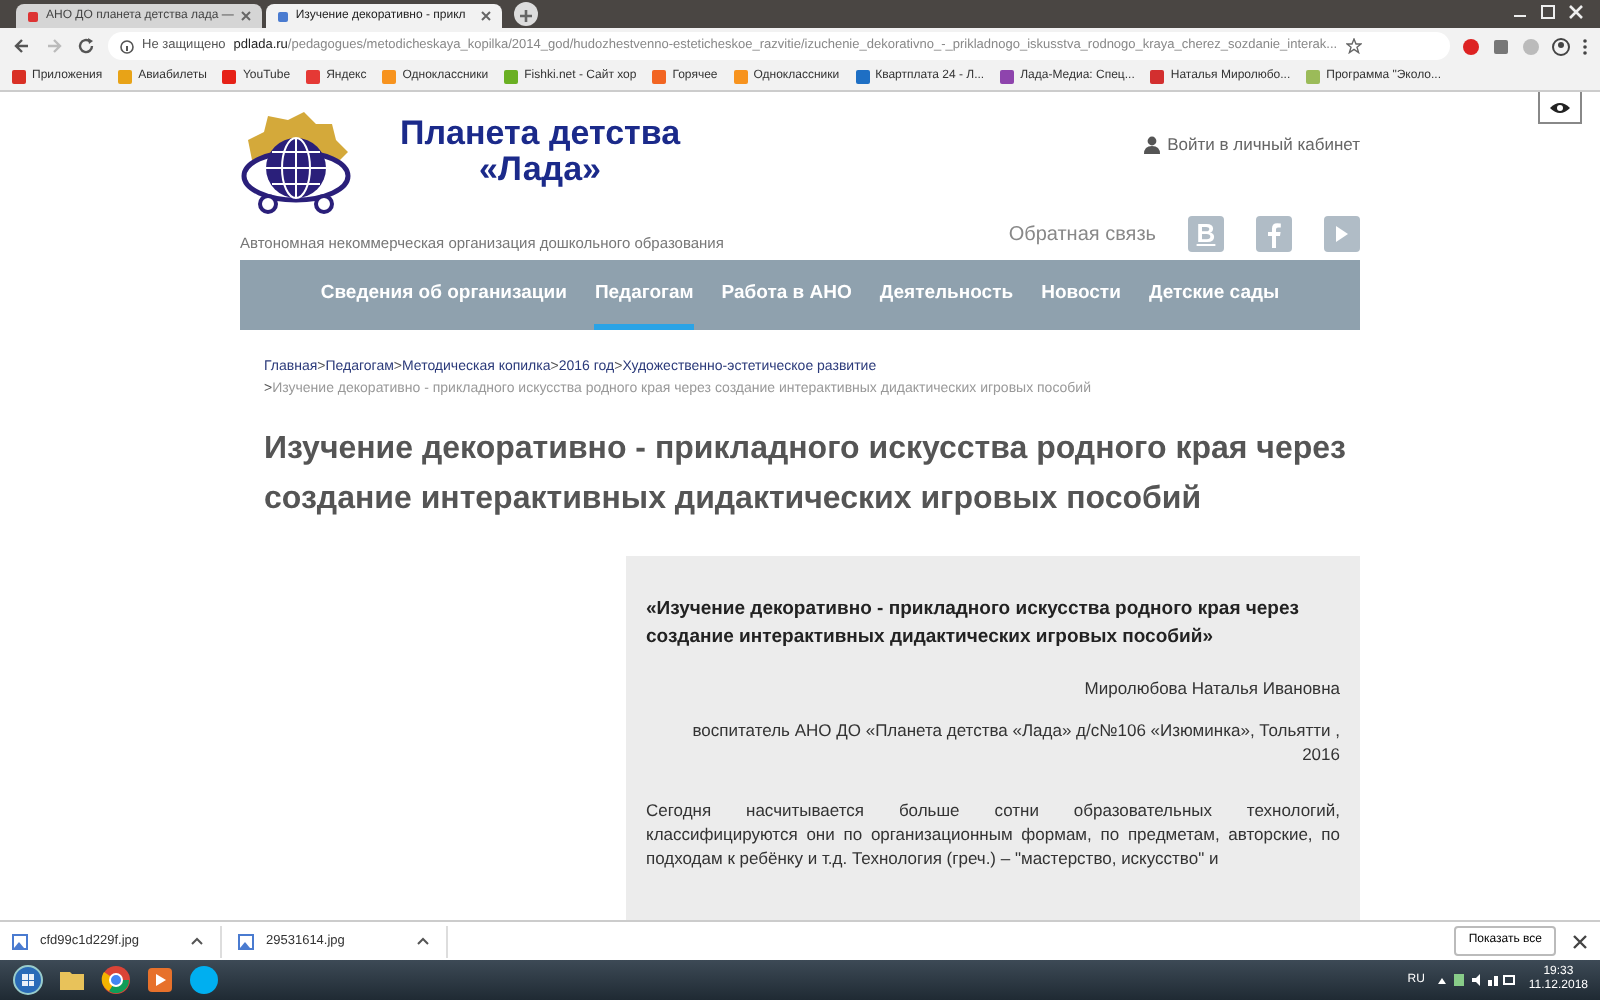  Describe the element at coordinates (116, 980) in the screenshot. I see `browser-icon` at that location.